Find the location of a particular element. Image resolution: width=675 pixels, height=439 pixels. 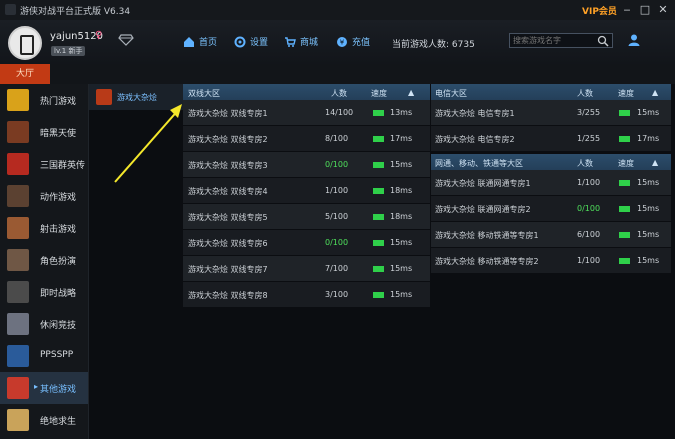

table-row: 游戏大杂烩 双线专房3 0/100 15ms is located at coordinates (306, 164).